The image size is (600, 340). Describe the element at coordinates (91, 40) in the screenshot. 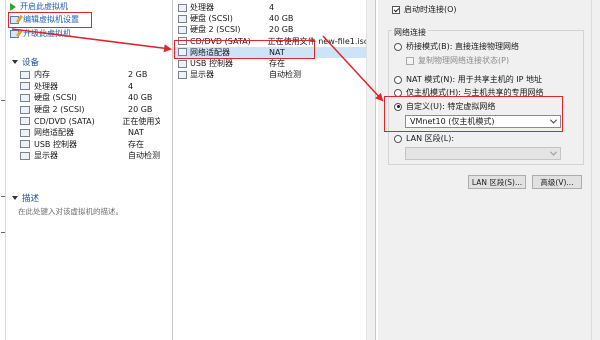

I see `arrow-to-network-adapter` at that location.